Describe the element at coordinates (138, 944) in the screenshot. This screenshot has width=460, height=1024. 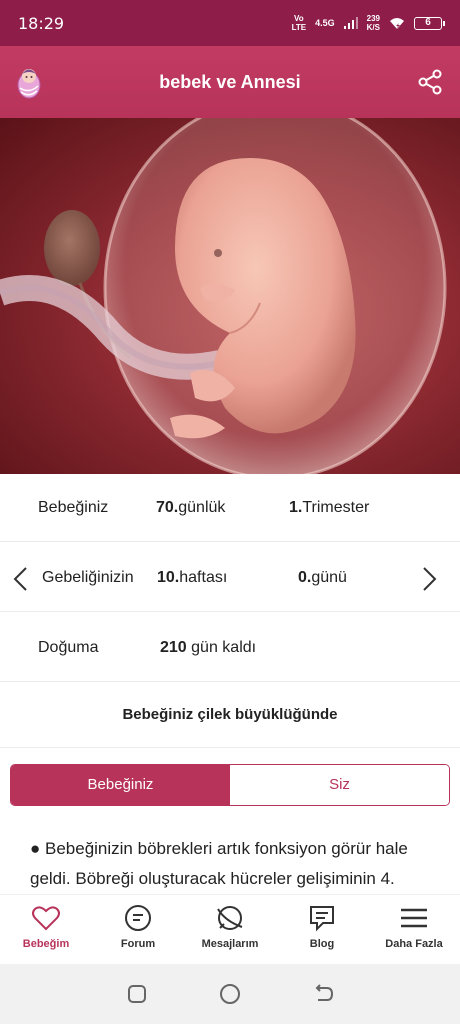
I see `nav-label: Forum` at that location.